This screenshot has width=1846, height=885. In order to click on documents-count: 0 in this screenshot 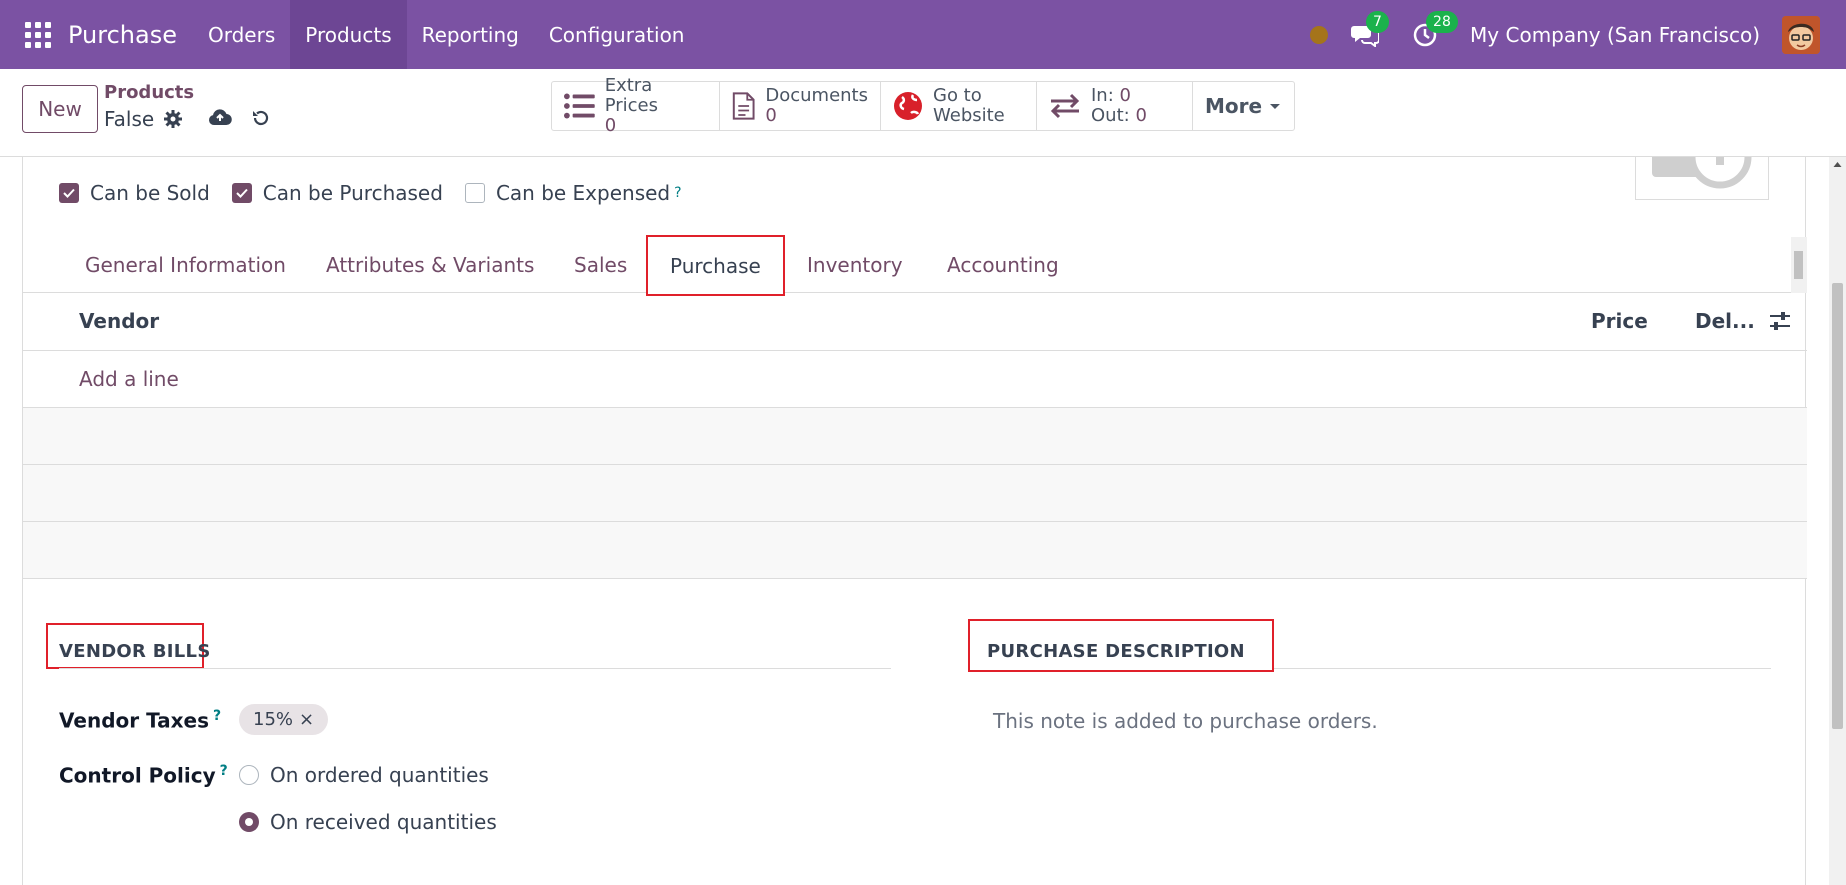, I will do `click(771, 115)`.